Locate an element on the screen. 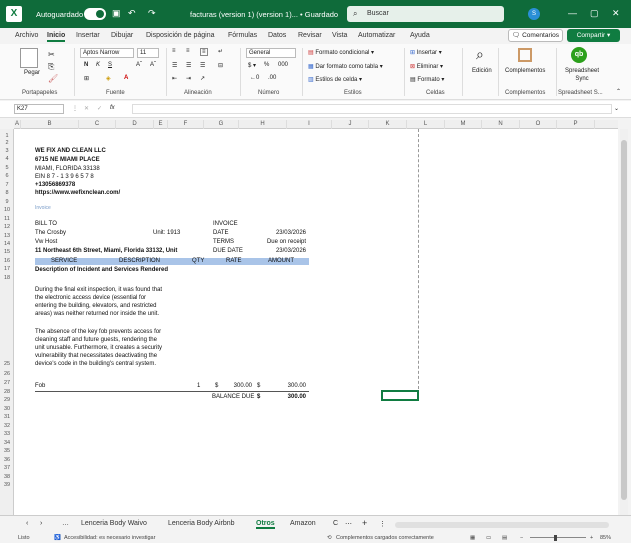 Image resolution: width=631 pixels, height=543 pixels. merge-icon: ⊟ is located at coordinates (220, 65).